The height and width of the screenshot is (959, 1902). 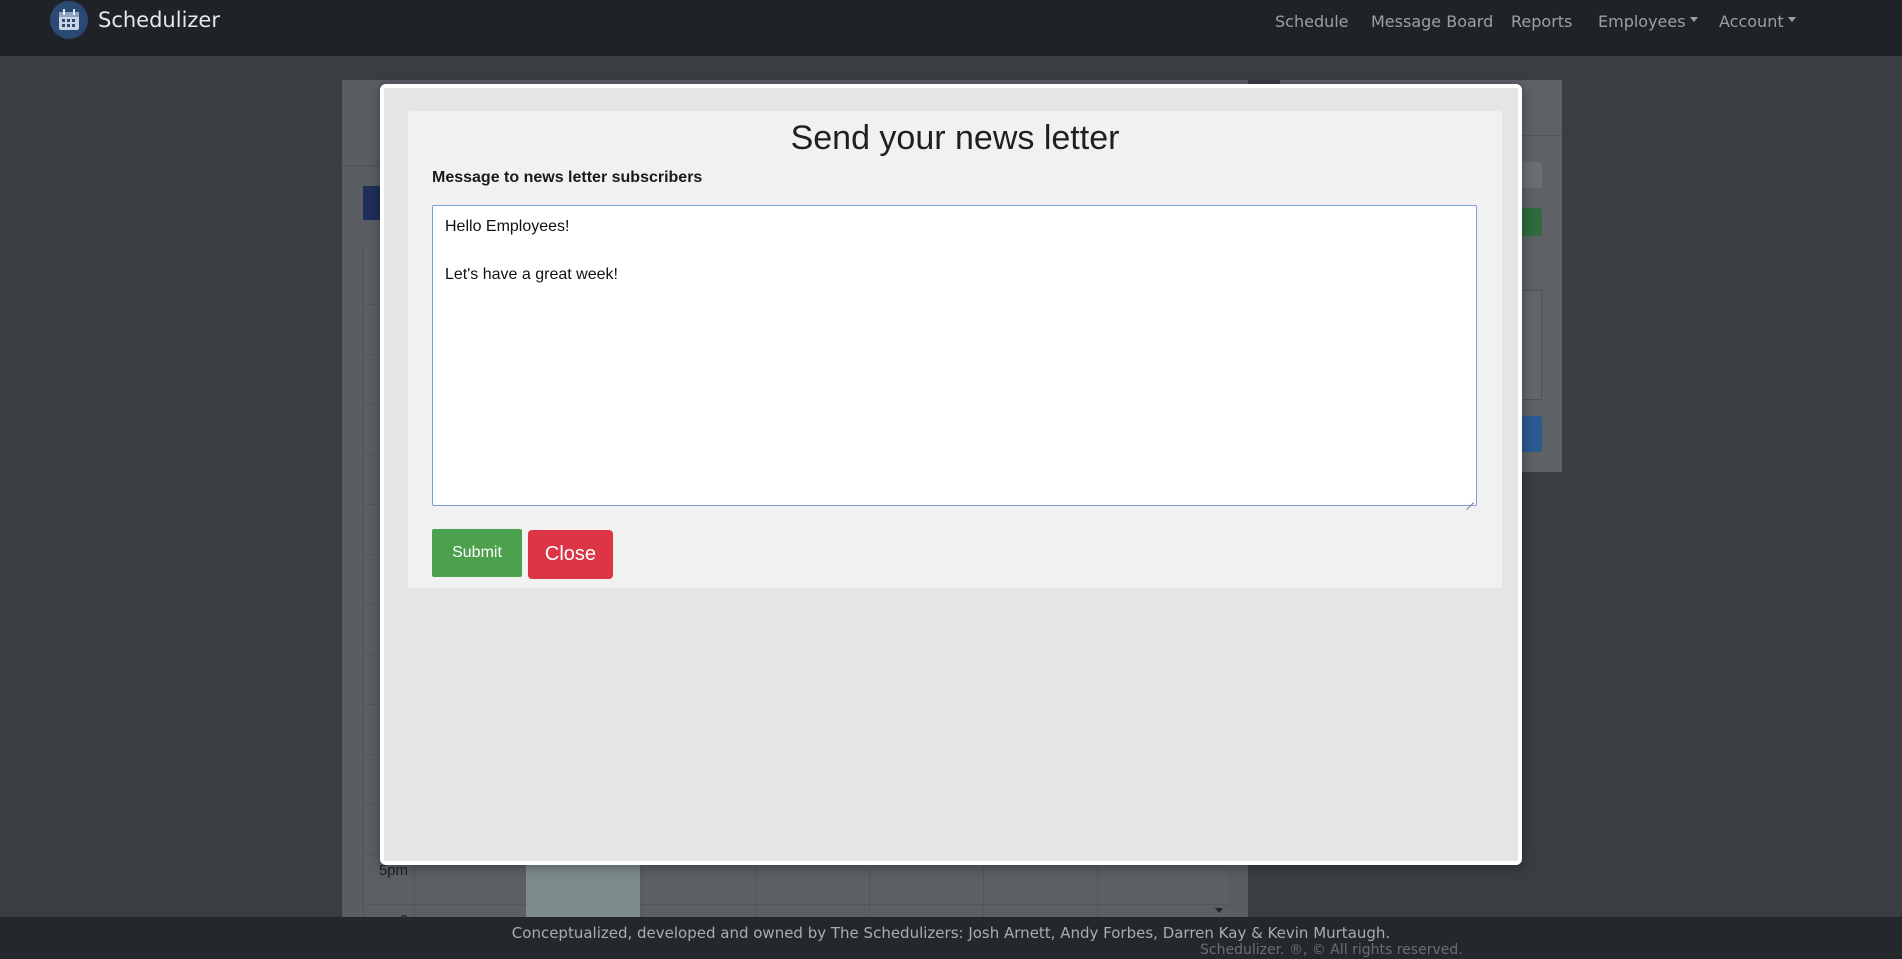 What do you see at coordinates (796, 904) in the screenshot?
I see `grid-line` at bounding box center [796, 904].